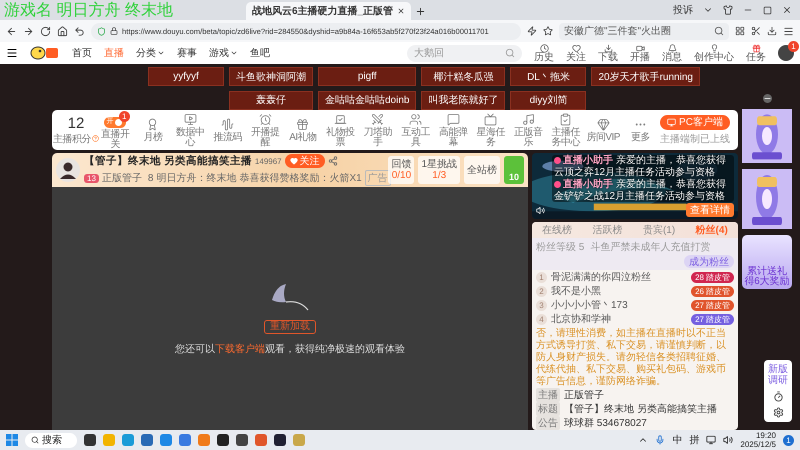 Image resolution: width=800 pixels, height=450 pixels. Describe the element at coordinates (756, 31) in the screenshot. I see `scissors-icon` at that location.